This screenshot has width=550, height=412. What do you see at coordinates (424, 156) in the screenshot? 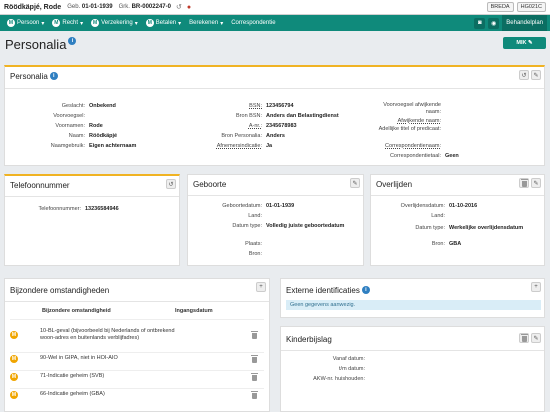
I see `field-correspondentietaal: Correspondentietaal: Geen` at bounding box center [424, 156].